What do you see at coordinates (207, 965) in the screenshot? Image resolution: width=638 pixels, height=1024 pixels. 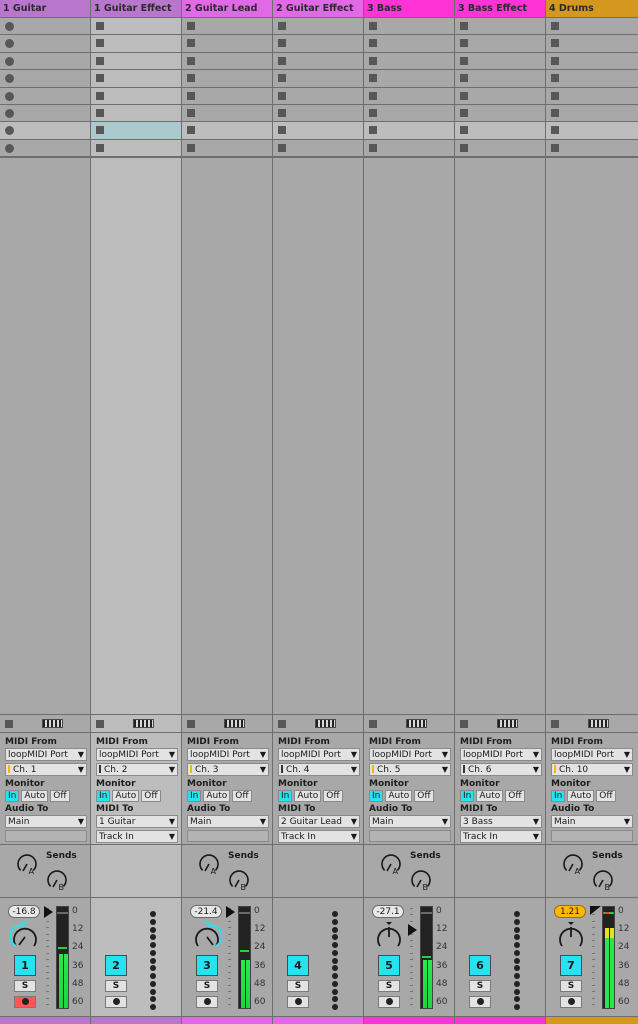 I see `track-activator-button: 3` at bounding box center [207, 965].